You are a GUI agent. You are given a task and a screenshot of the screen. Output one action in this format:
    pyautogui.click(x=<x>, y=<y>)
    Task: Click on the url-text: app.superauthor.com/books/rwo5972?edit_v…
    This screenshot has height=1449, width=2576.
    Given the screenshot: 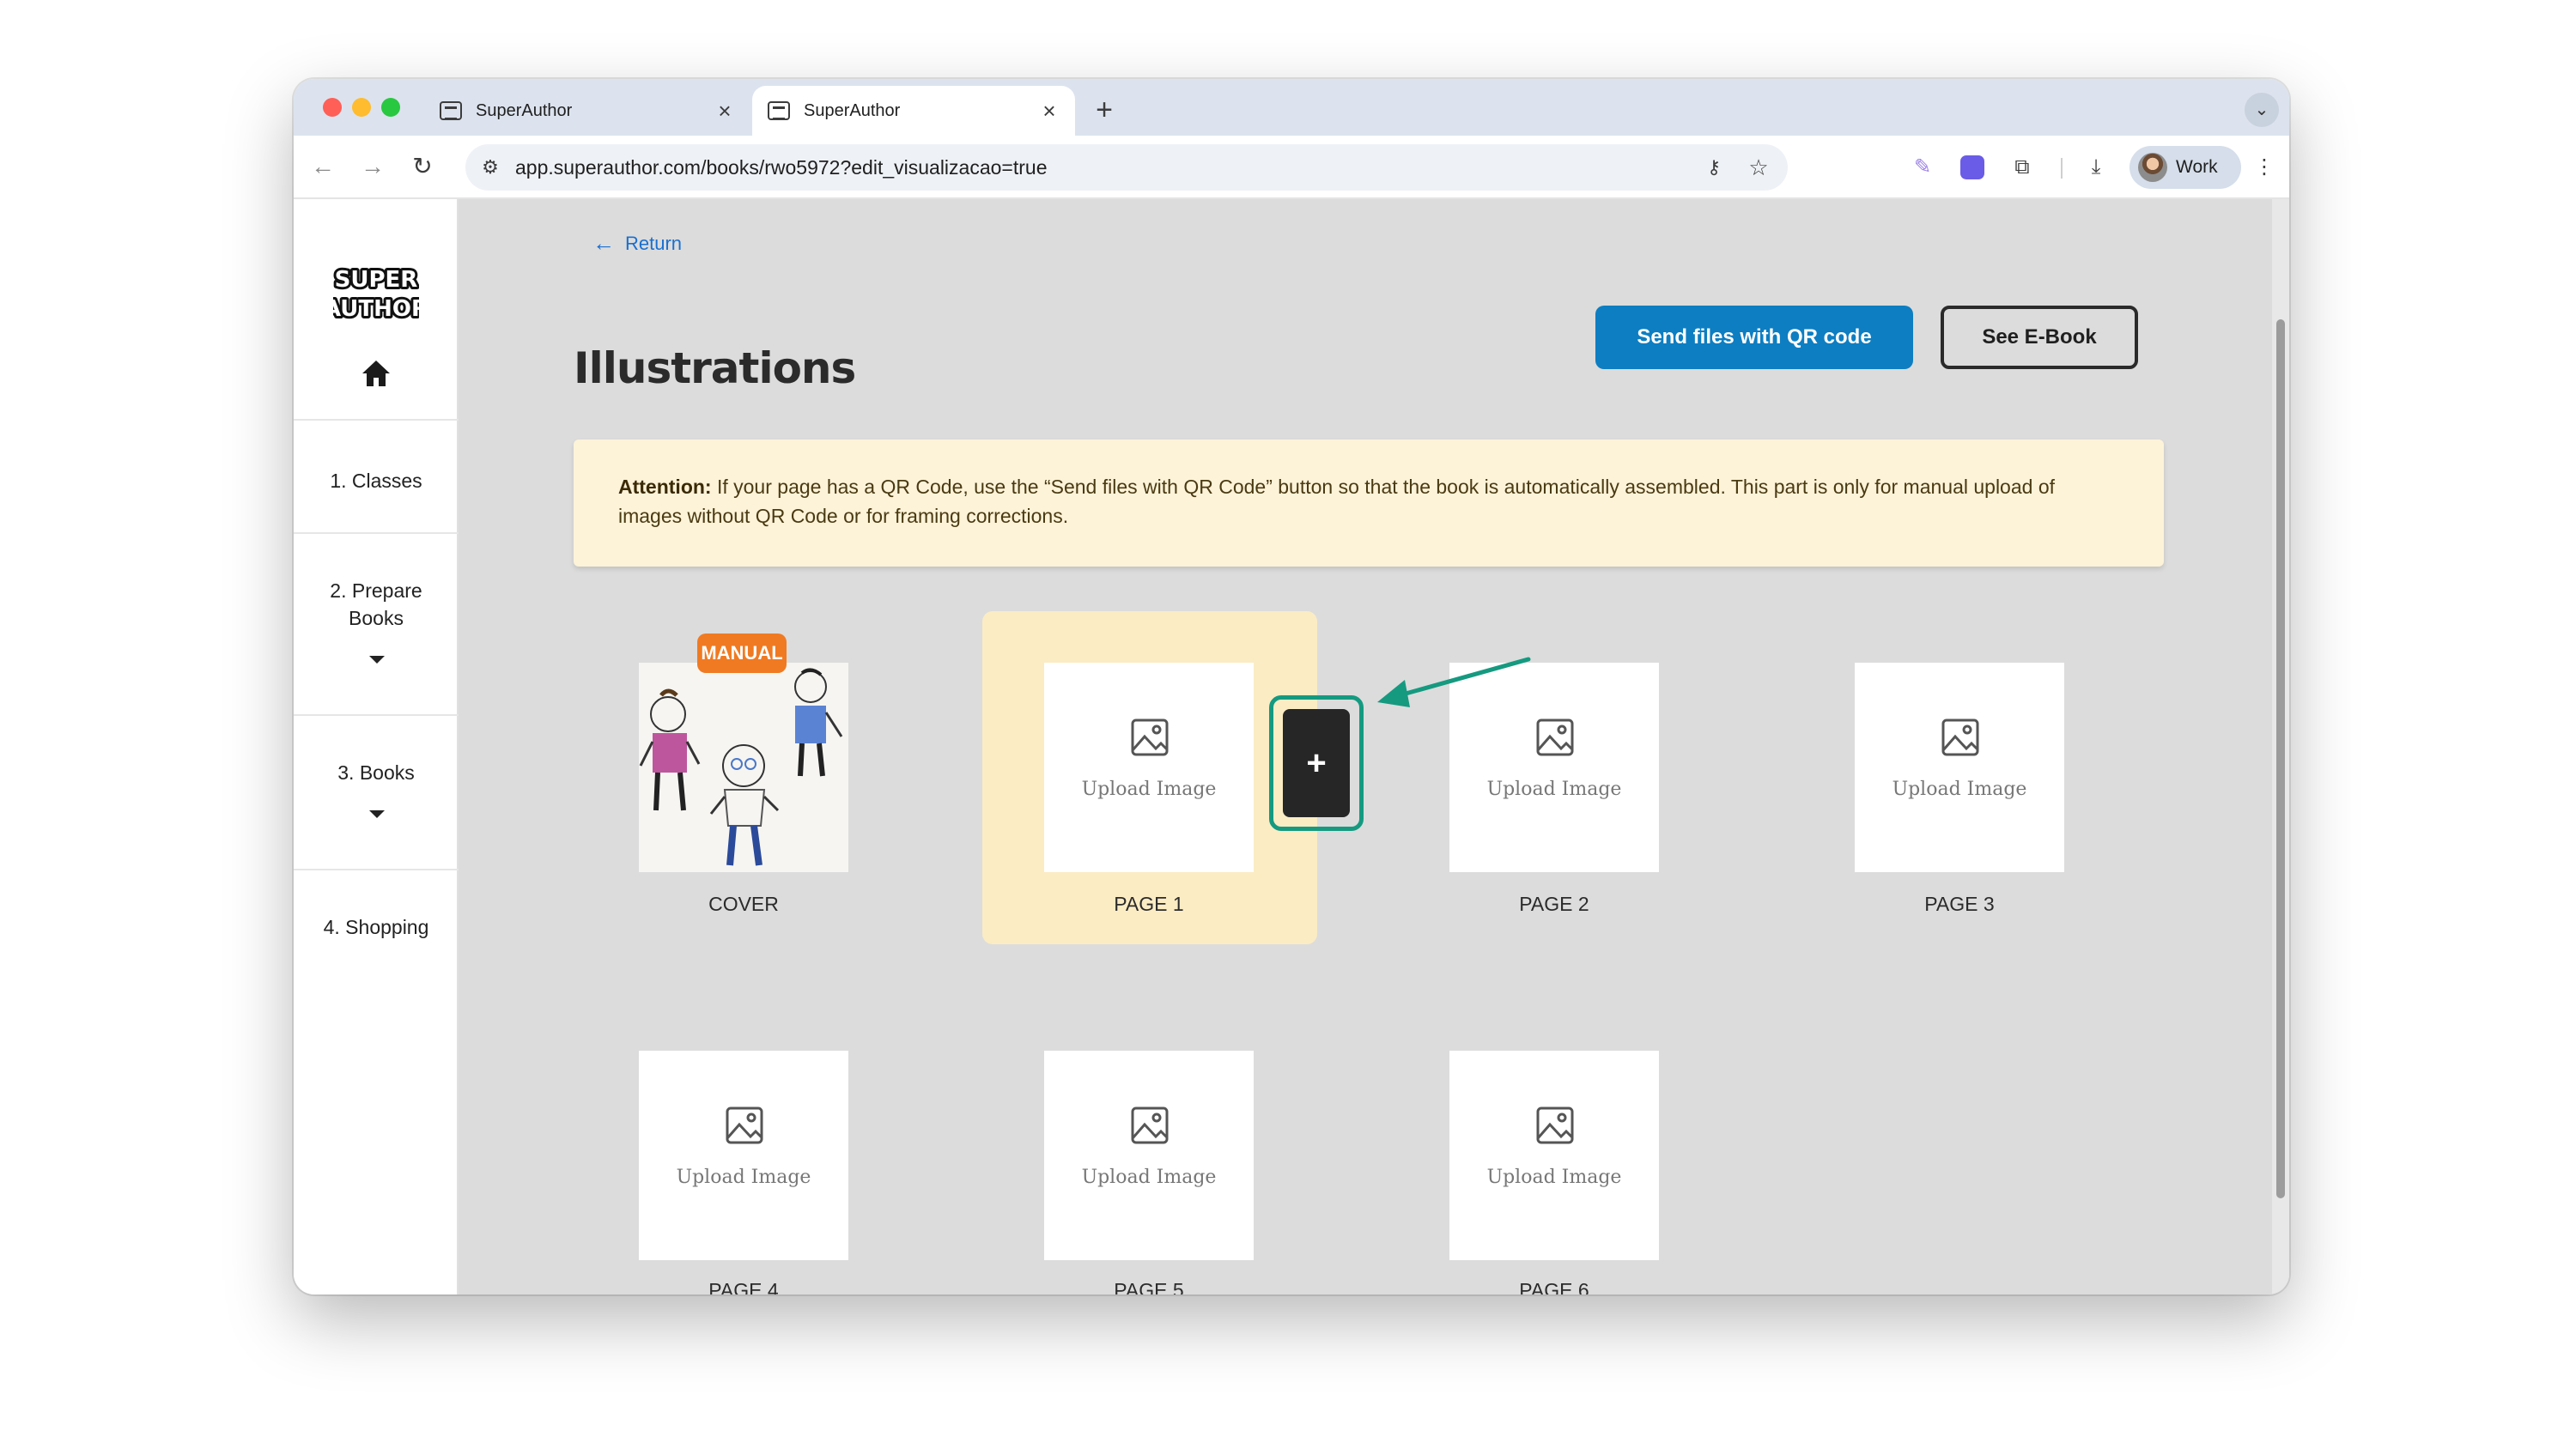 What is the action you would take?
    pyautogui.click(x=781, y=167)
    